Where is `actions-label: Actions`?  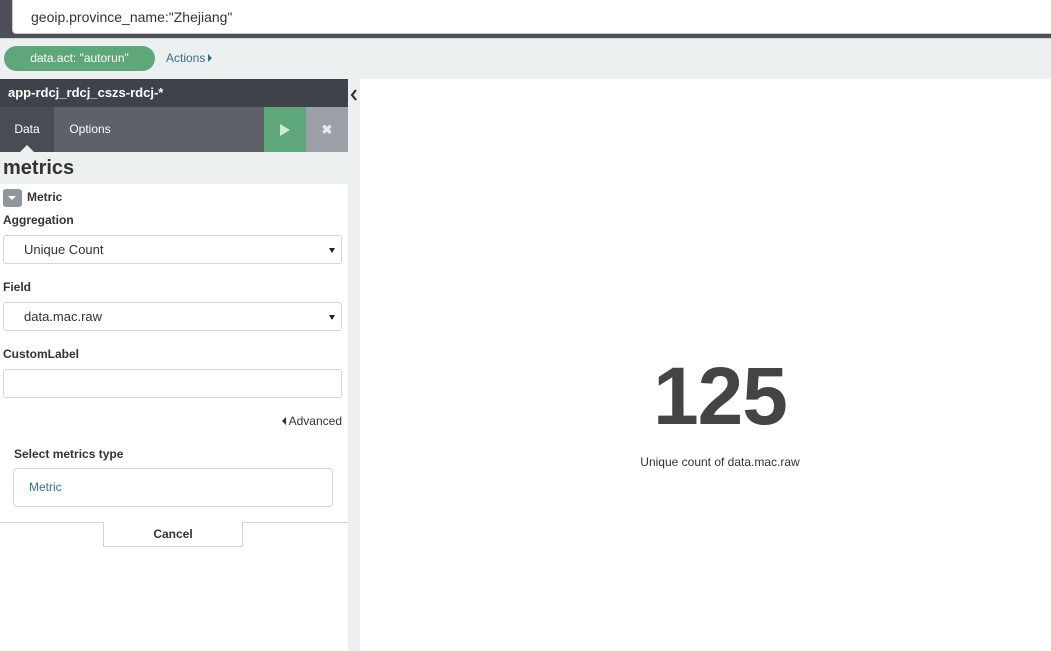 actions-label: Actions is located at coordinates (186, 58).